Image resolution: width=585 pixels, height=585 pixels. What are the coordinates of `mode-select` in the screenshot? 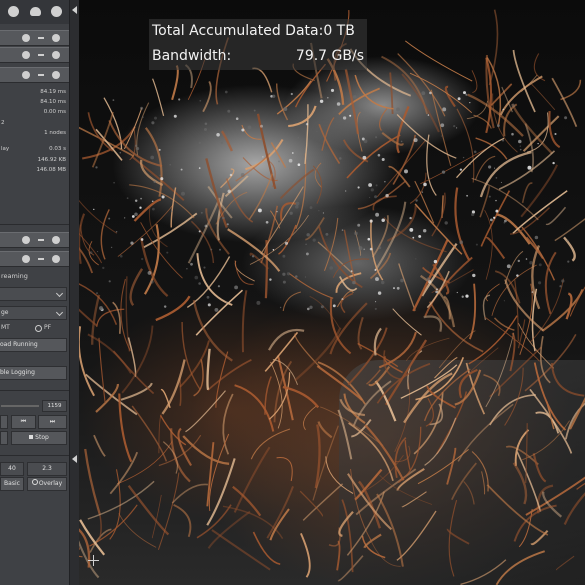 It's located at (33, 294).